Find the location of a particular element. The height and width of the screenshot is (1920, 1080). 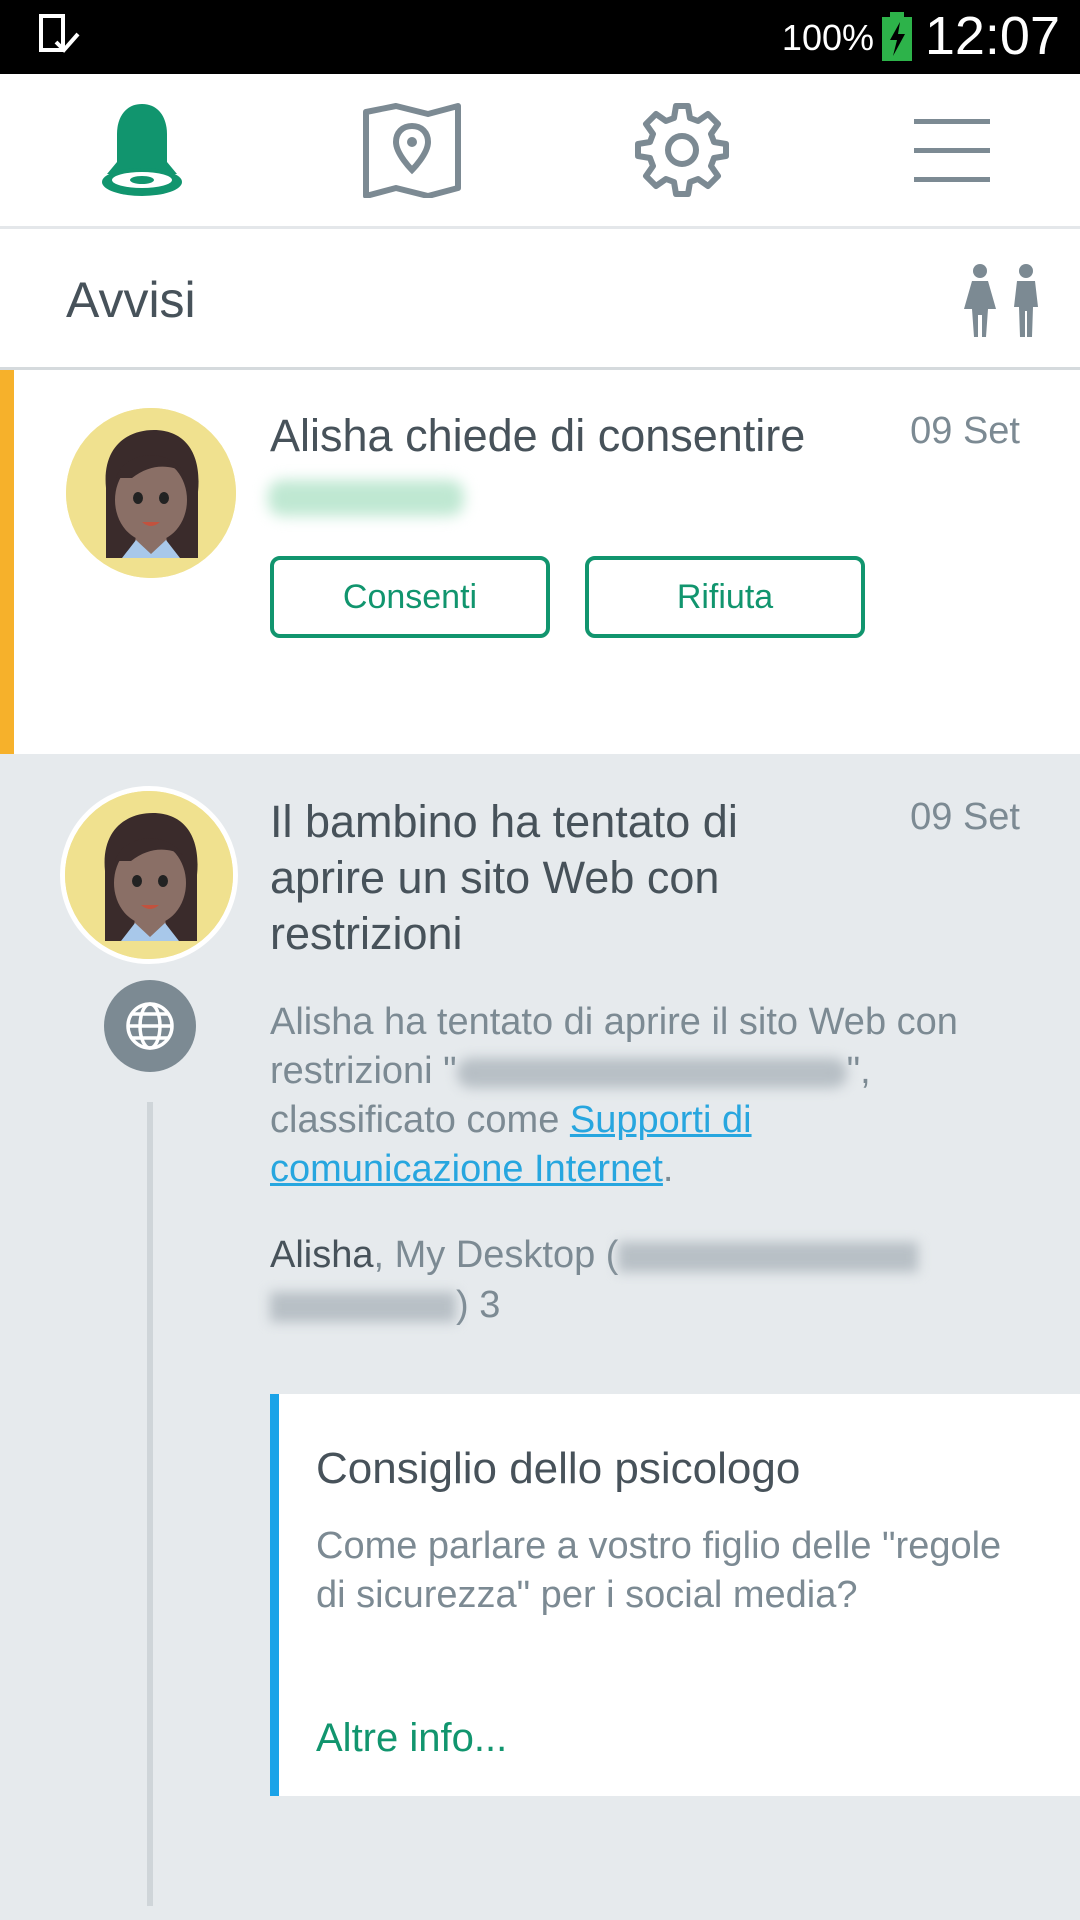

family-icon is located at coordinates (1004, 300).